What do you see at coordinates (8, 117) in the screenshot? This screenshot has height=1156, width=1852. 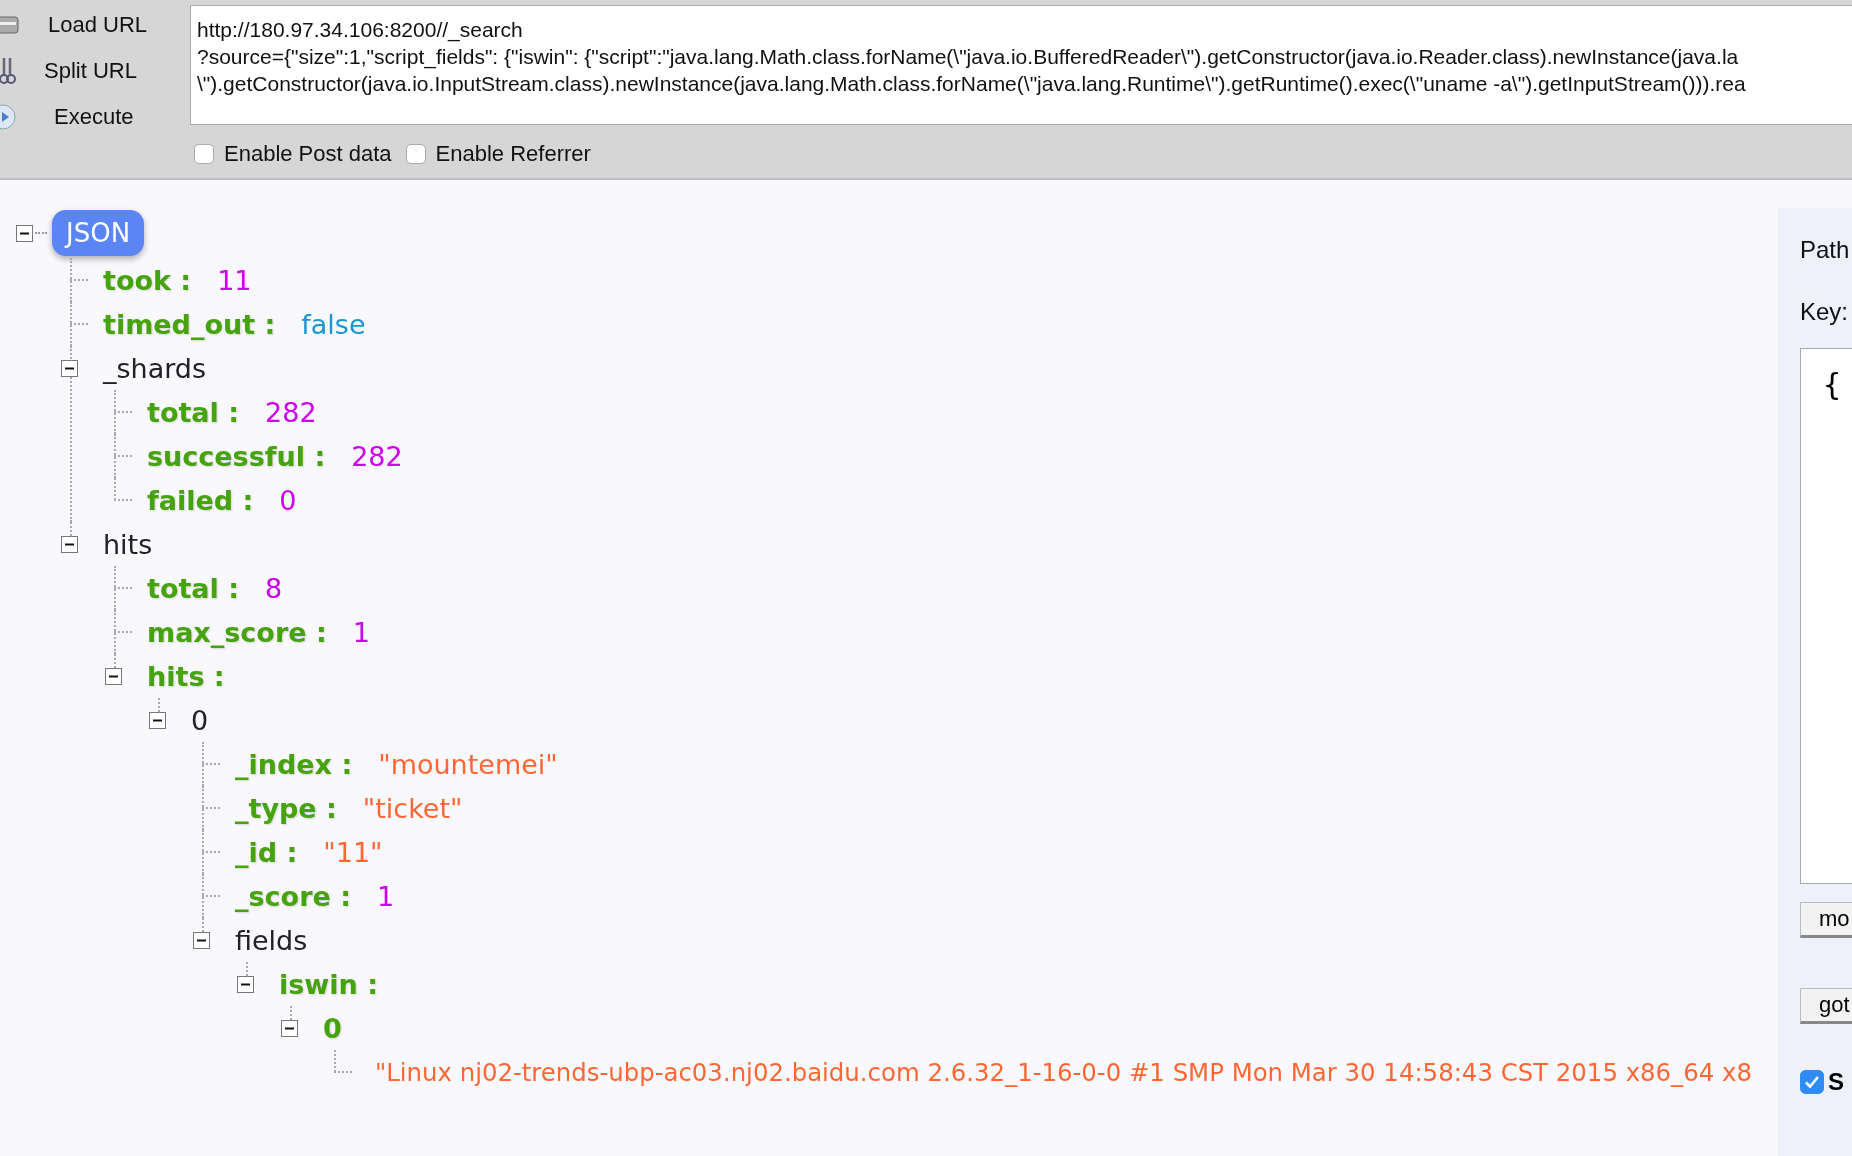 I see `play-icon` at bounding box center [8, 117].